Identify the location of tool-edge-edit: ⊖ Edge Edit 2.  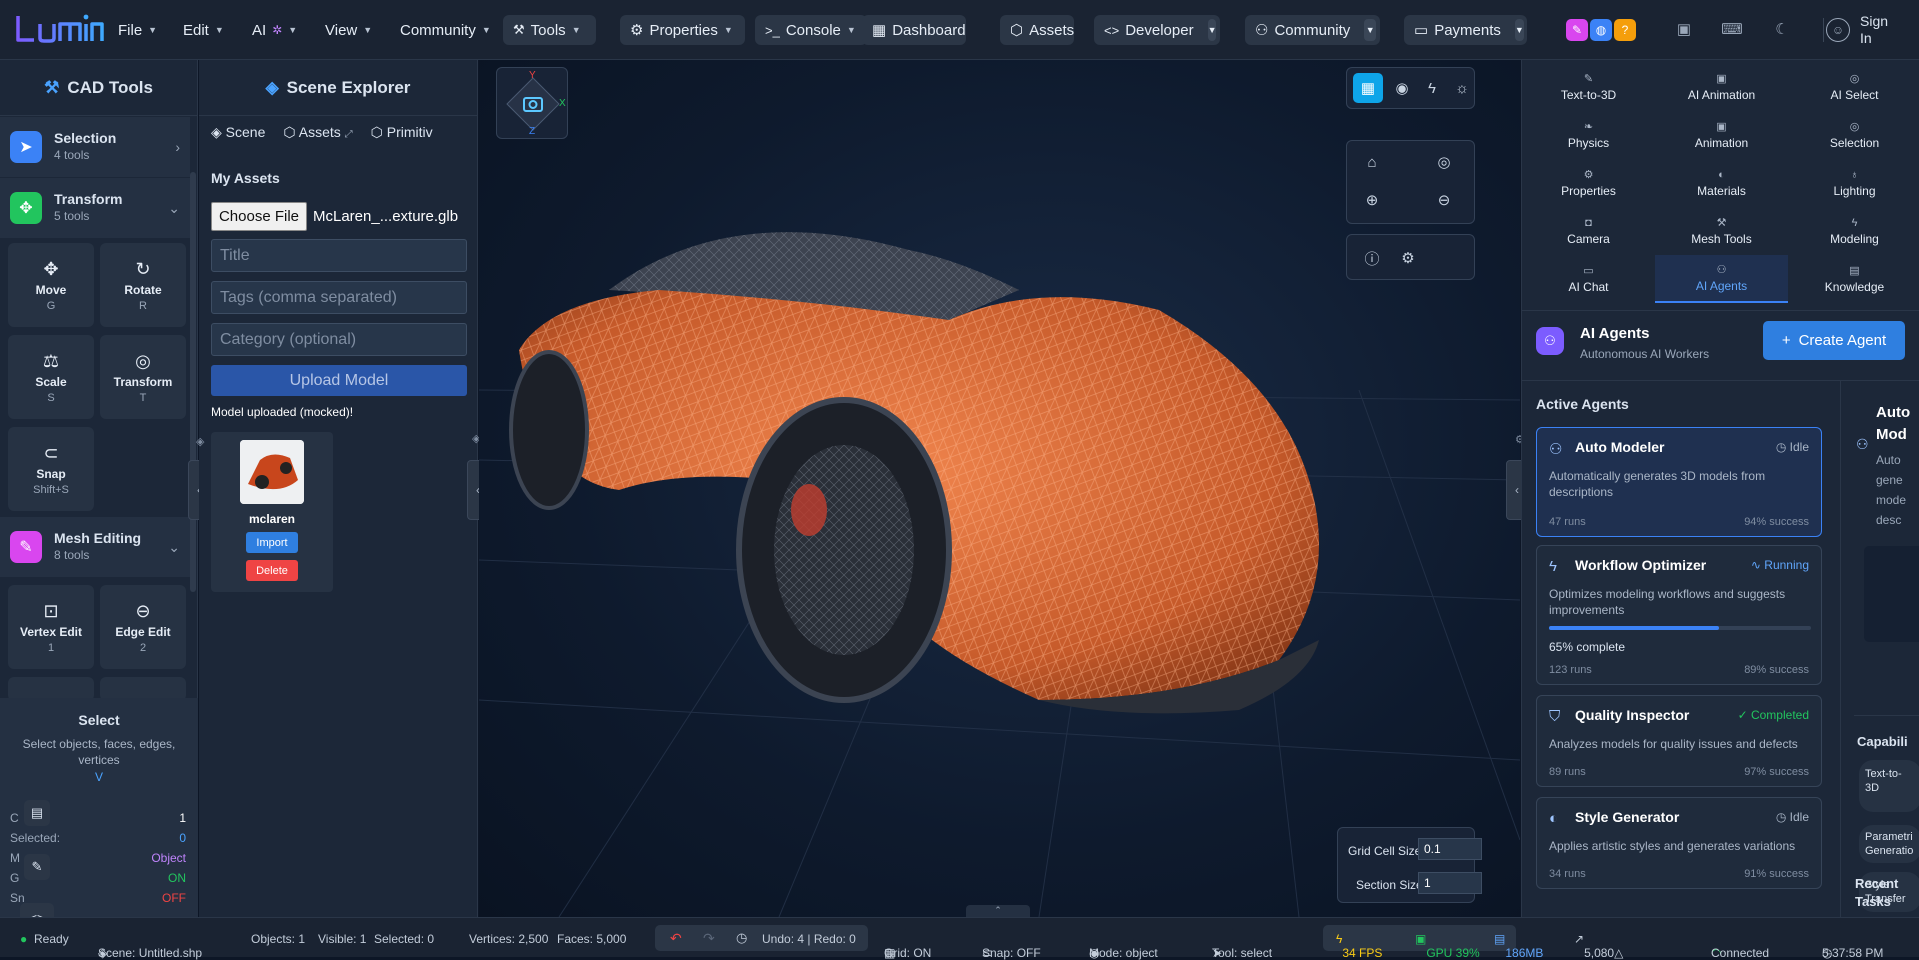
(143, 627).